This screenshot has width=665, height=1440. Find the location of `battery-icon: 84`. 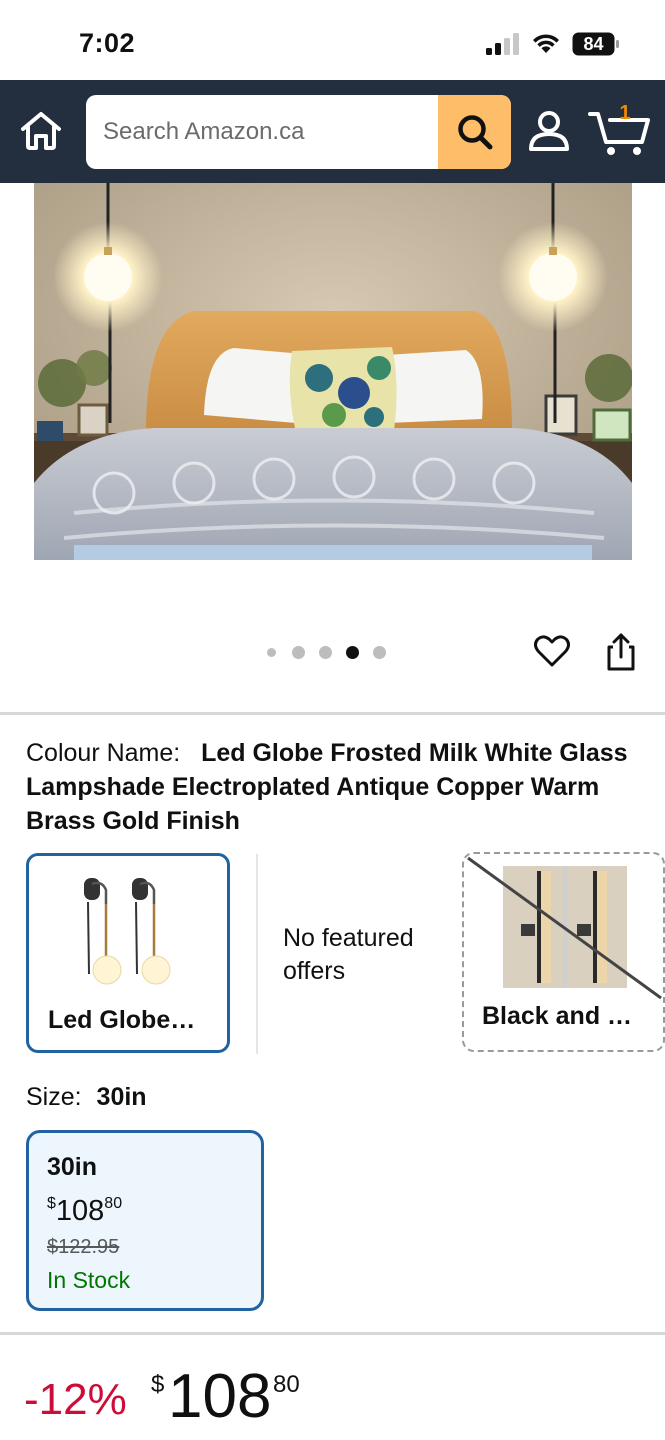

battery-icon: 84 is located at coordinates (596, 44).